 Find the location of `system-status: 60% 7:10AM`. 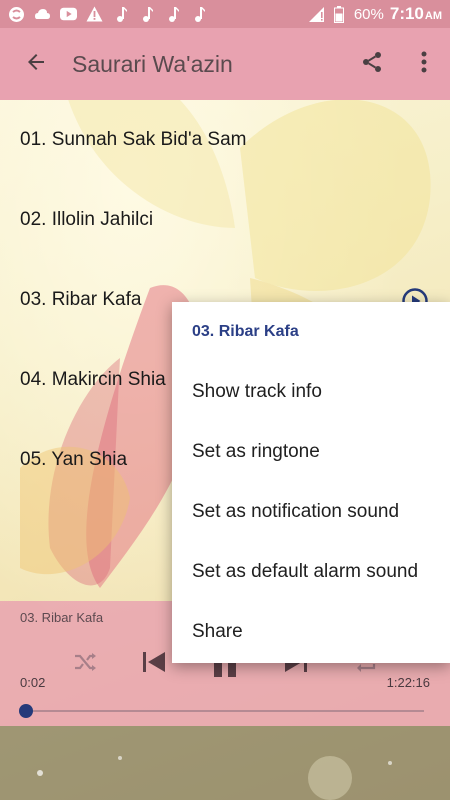

system-status: 60% 7:10AM is located at coordinates (375, 14).